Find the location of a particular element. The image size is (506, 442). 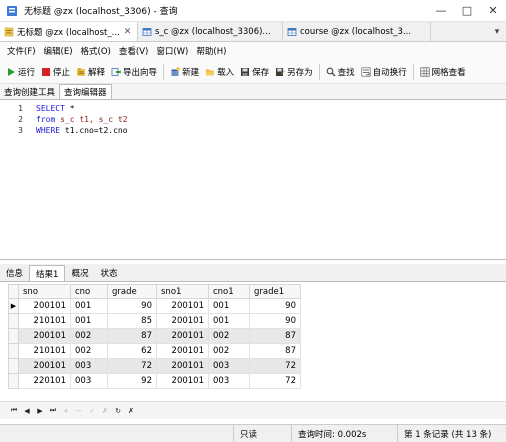

menu-edit: 编辑(E) is located at coordinates (58, 51).